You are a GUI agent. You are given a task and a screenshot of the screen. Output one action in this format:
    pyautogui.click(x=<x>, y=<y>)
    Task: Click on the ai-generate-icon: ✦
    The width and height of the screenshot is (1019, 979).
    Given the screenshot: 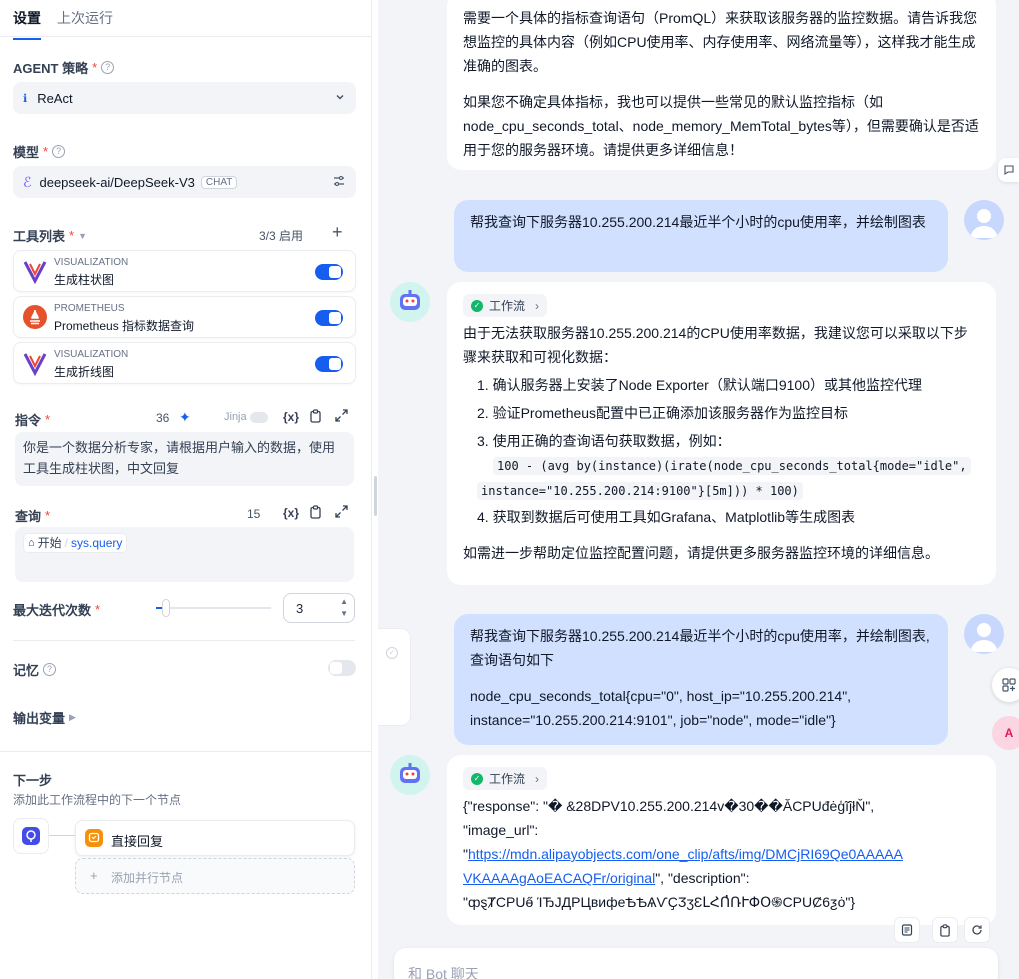 What is the action you would take?
    pyautogui.click(x=185, y=417)
    